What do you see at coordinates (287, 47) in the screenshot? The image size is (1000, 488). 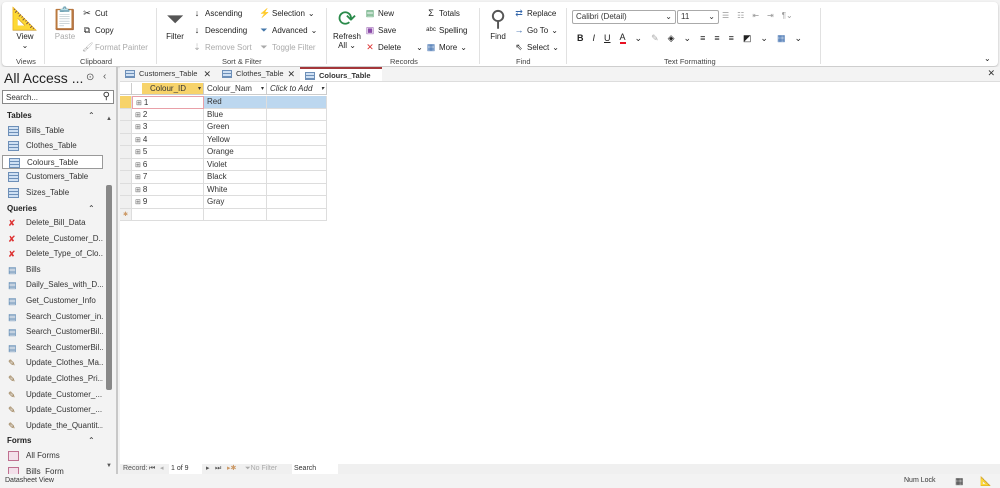 I see `toggle-filter-button: ⏷ Toggle Filter` at bounding box center [287, 47].